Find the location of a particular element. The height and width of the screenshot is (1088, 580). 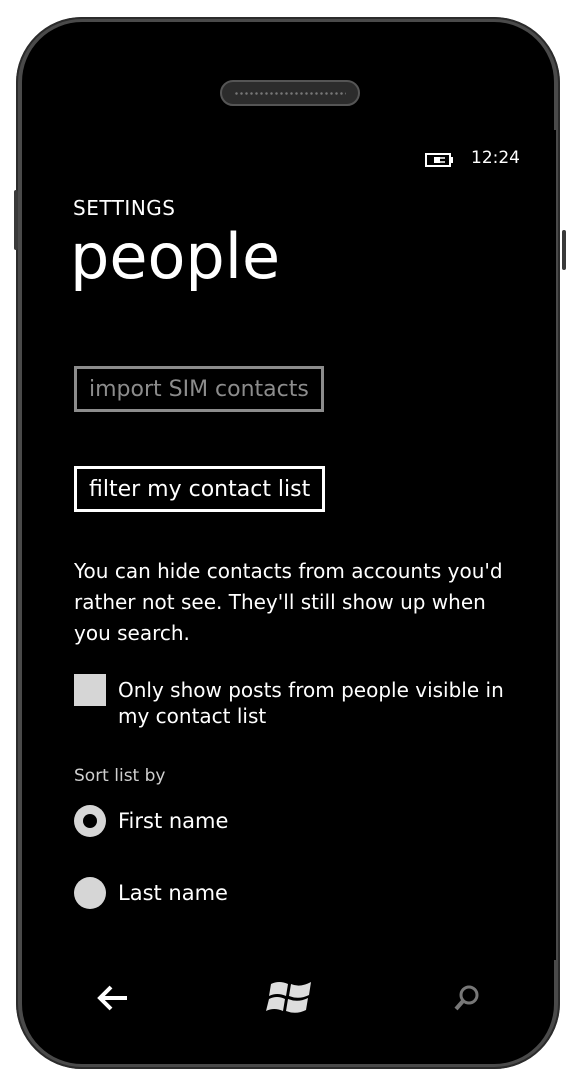

power-button is located at coordinates (564, 250).